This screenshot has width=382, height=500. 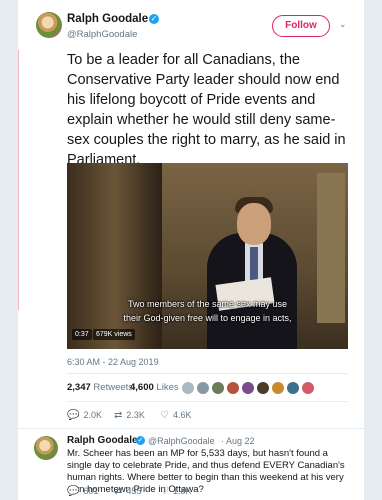 What do you see at coordinates (114, 334) in the screenshot?
I see `video-views: 679K views` at bounding box center [114, 334].